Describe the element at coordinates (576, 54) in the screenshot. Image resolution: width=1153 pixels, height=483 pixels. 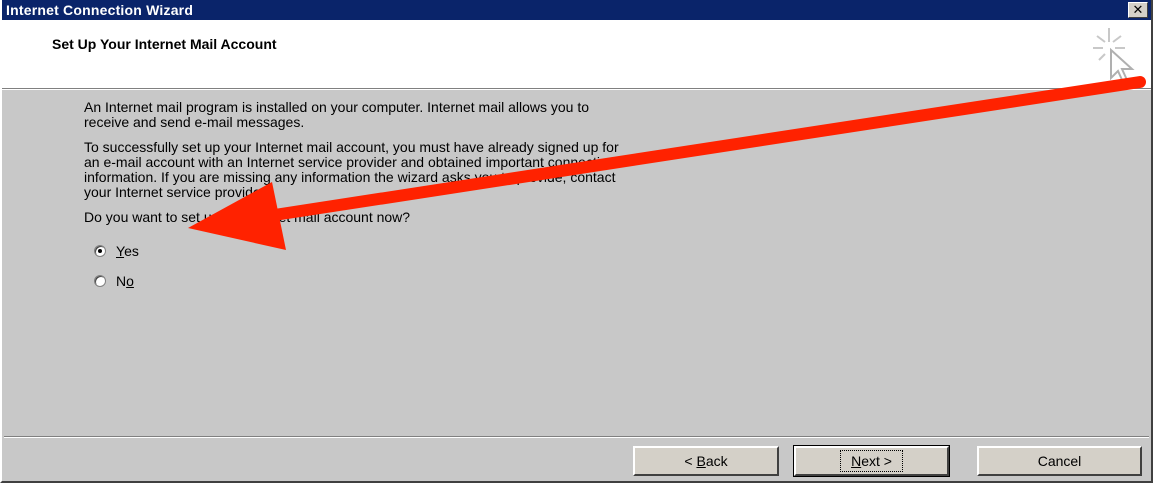
I see `wizard-header: Set Up Your Internet Mail Account` at that location.